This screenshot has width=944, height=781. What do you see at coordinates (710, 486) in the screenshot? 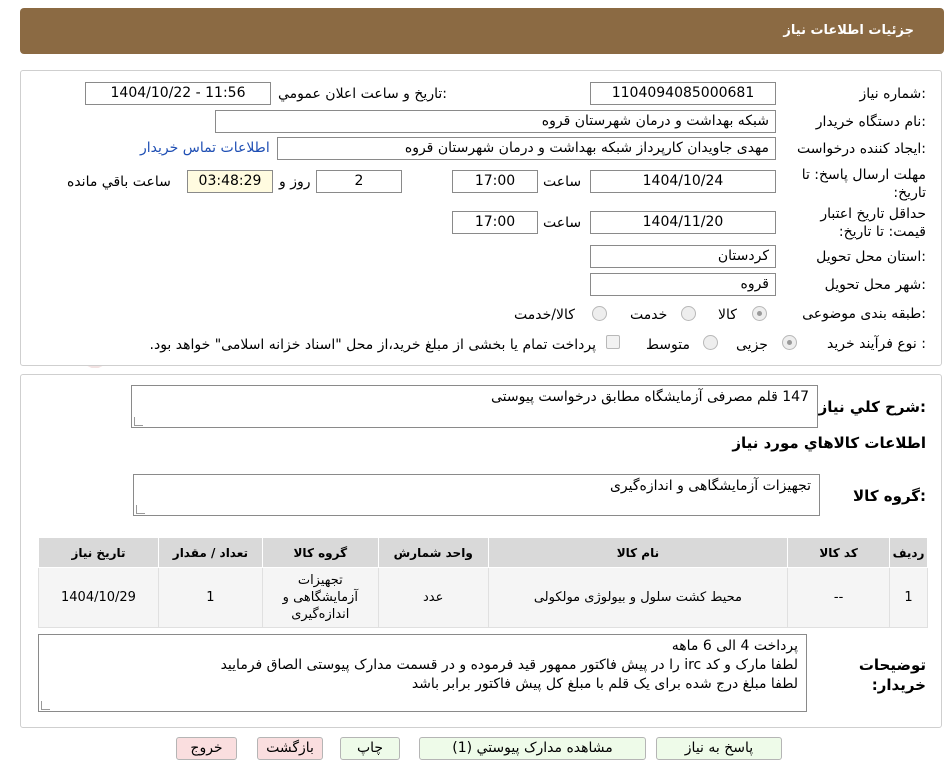
I see `goods-group-text: تجهیزات آزمایشگاهی و اندازه‌گیری` at bounding box center [710, 486].